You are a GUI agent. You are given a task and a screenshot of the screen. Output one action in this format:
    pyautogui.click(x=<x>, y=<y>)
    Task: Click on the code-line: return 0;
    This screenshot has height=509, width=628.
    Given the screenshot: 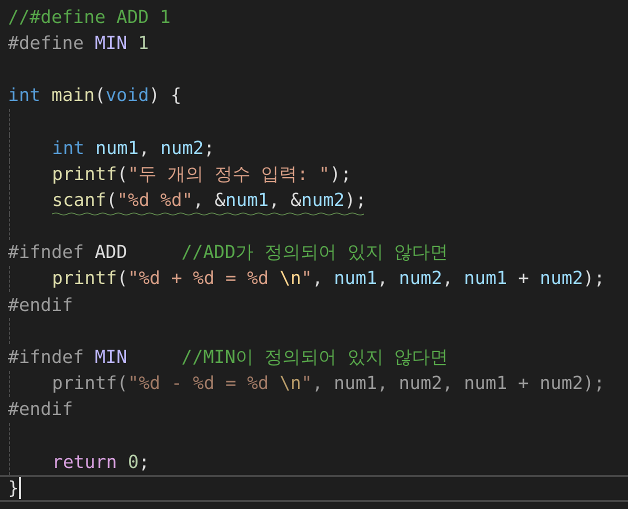 What is the action you would take?
    pyautogui.click(x=101, y=462)
    